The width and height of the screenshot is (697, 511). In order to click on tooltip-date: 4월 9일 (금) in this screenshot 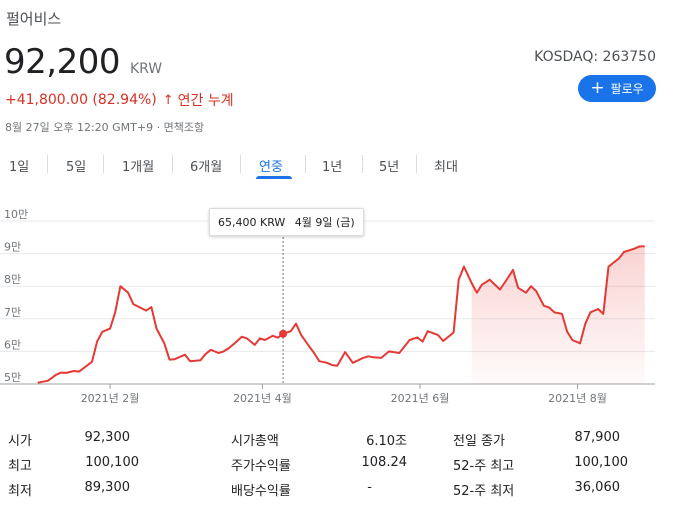, I will do `click(324, 222)`.